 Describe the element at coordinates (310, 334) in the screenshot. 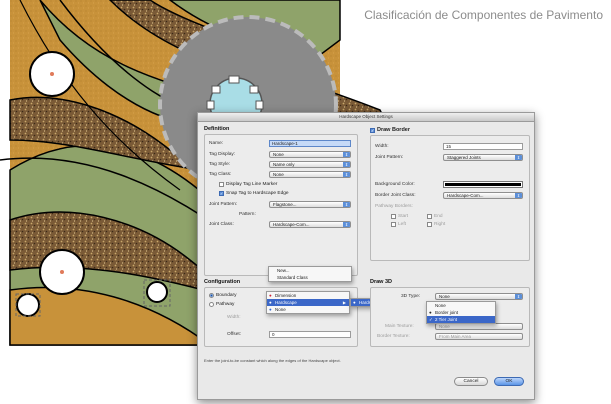

I see `offset-field: 0` at that location.